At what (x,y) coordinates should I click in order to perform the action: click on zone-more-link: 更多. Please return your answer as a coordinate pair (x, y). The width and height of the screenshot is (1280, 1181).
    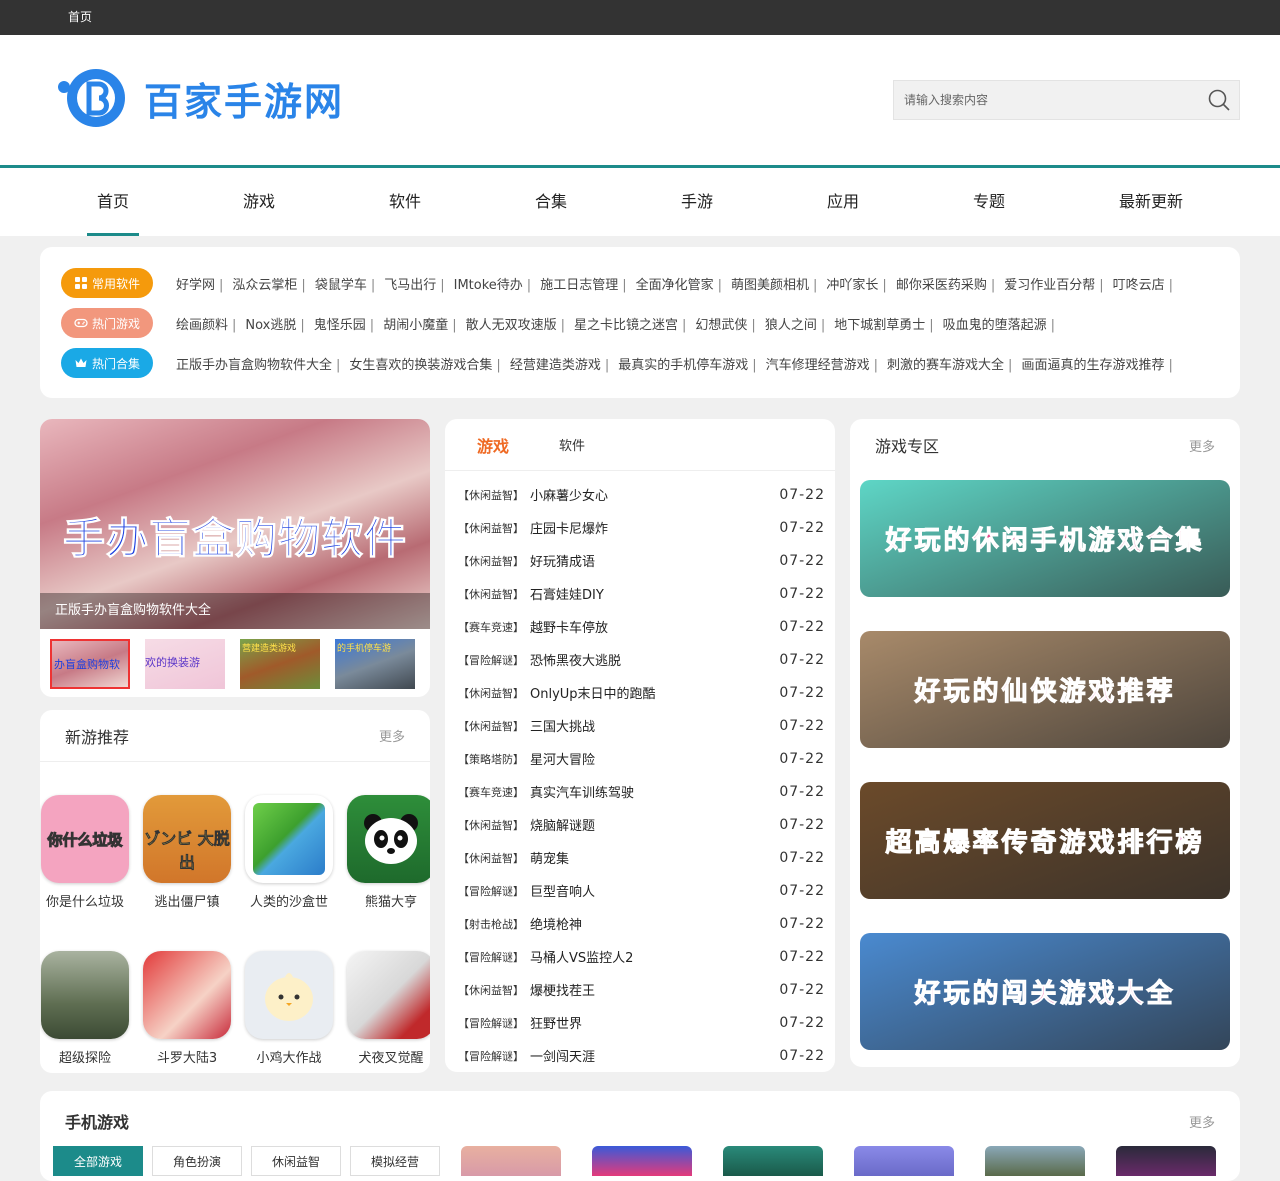
    Looking at the image, I should click on (1202, 445).